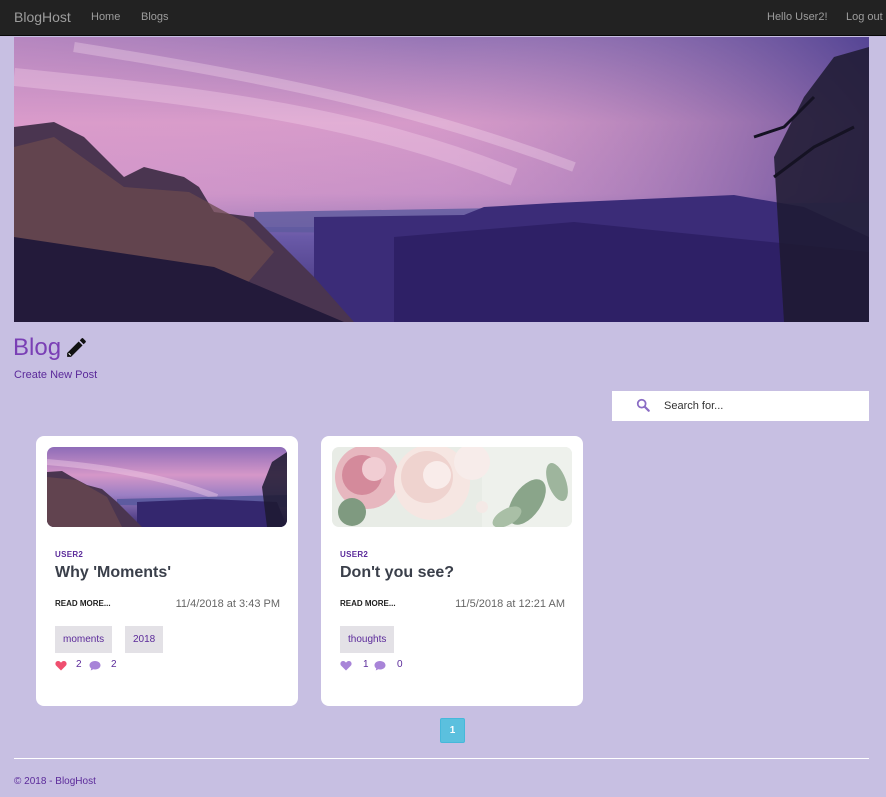 This screenshot has width=886, height=797. I want to click on footer-divider, so click(441, 758).